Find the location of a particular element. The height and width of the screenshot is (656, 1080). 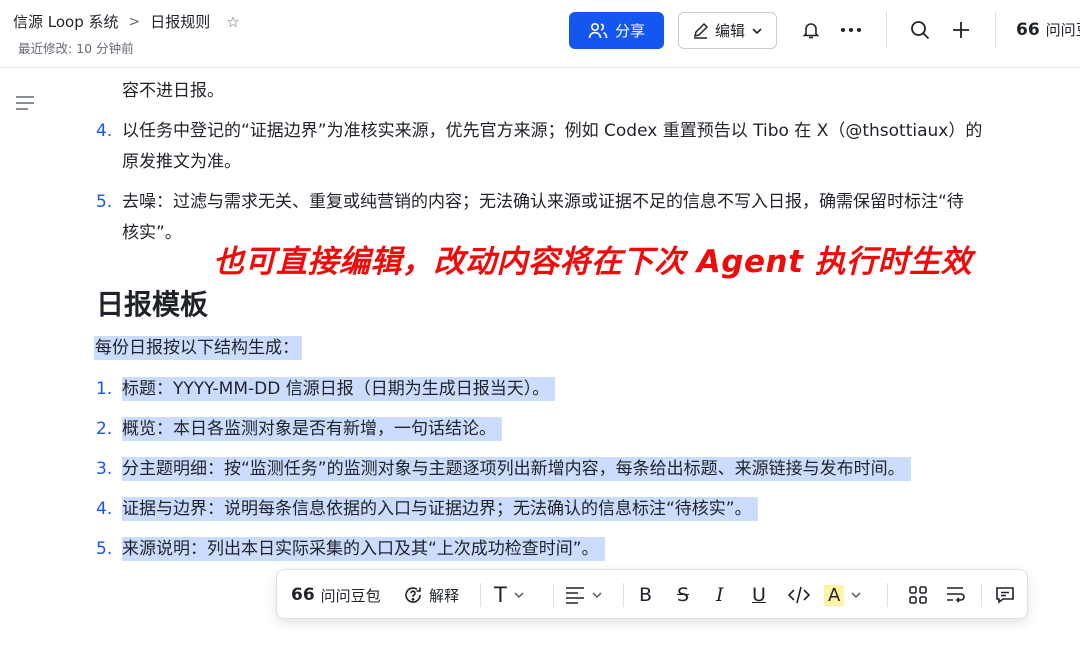

ask-doubao-toolbar-button: 66 问问豆包 is located at coordinates (336, 595).